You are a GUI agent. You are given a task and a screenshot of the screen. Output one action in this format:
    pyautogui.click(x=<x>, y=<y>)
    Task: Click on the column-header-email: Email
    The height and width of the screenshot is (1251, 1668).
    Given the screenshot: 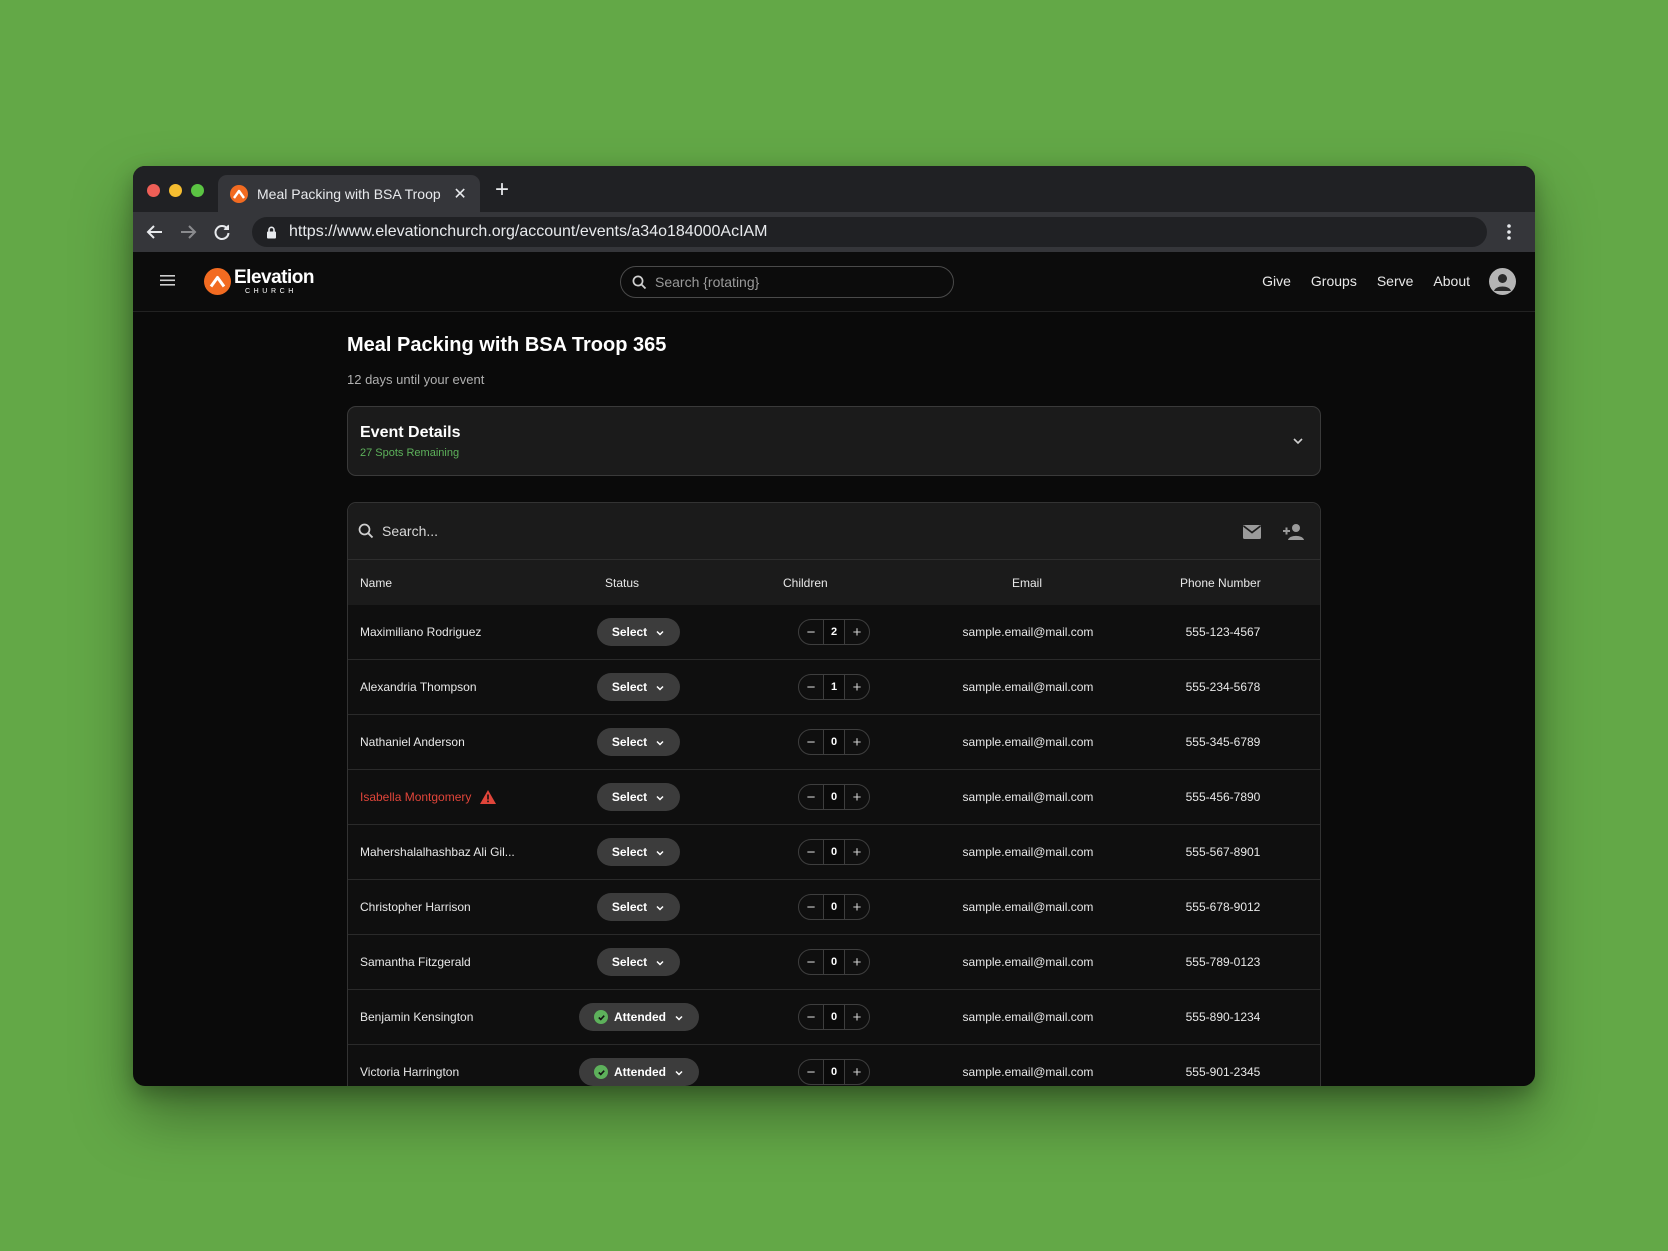 What is the action you would take?
    pyautogui.click(x=1027, y=583)
    